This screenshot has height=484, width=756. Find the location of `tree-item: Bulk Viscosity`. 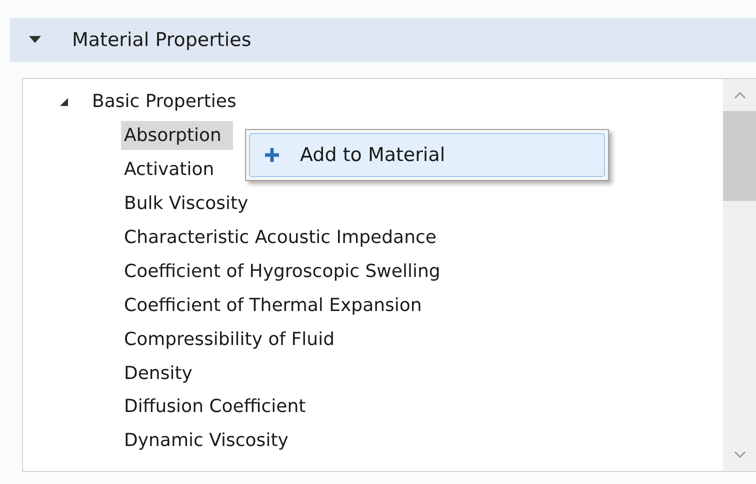

tree-item: Bulk Viscosity is located at coordinates (186, 203).